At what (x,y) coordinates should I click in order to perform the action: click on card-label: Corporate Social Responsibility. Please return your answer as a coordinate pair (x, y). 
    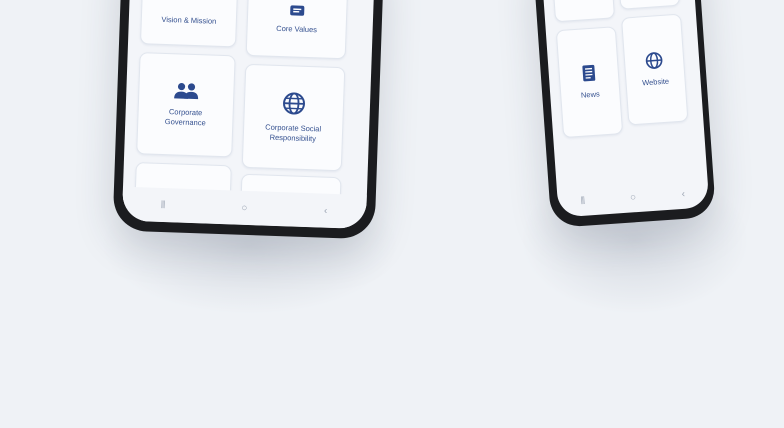
    Looking at the image, I should click on (293, 133).